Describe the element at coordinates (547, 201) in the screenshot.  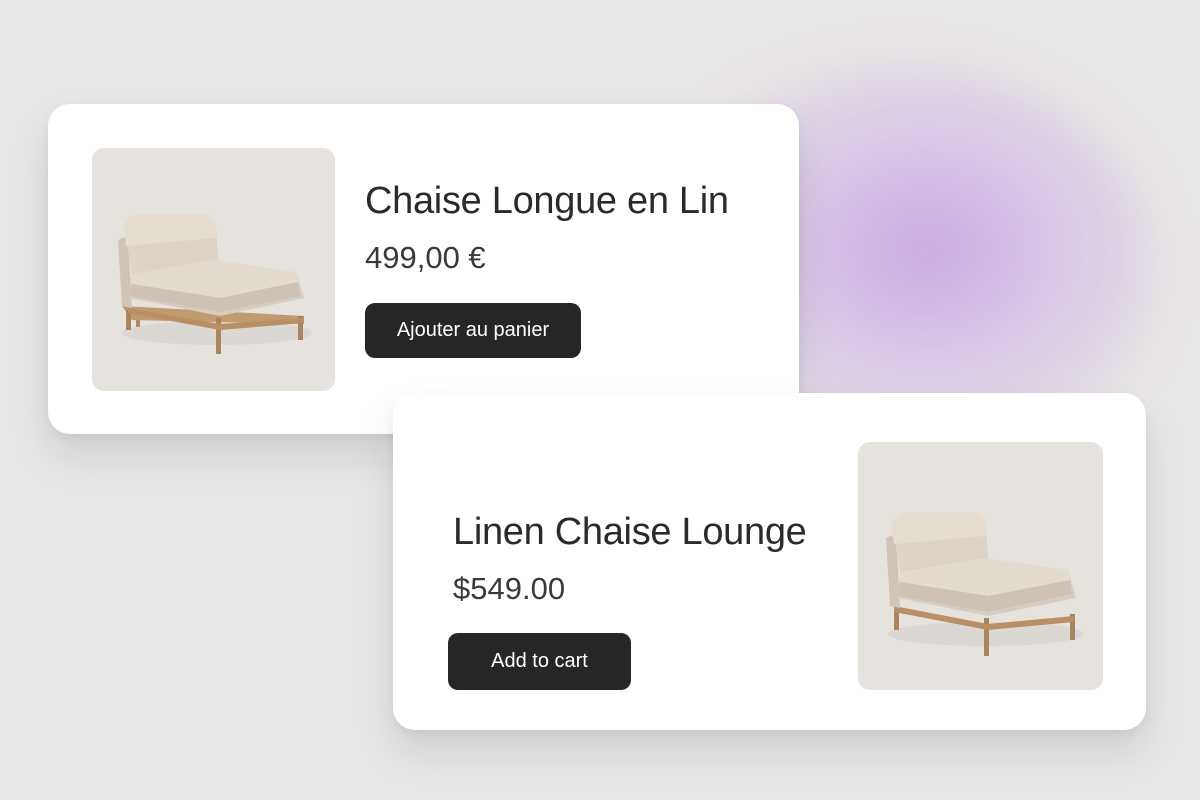
I see `product-title: Chaise Longue en Lin` at that location.